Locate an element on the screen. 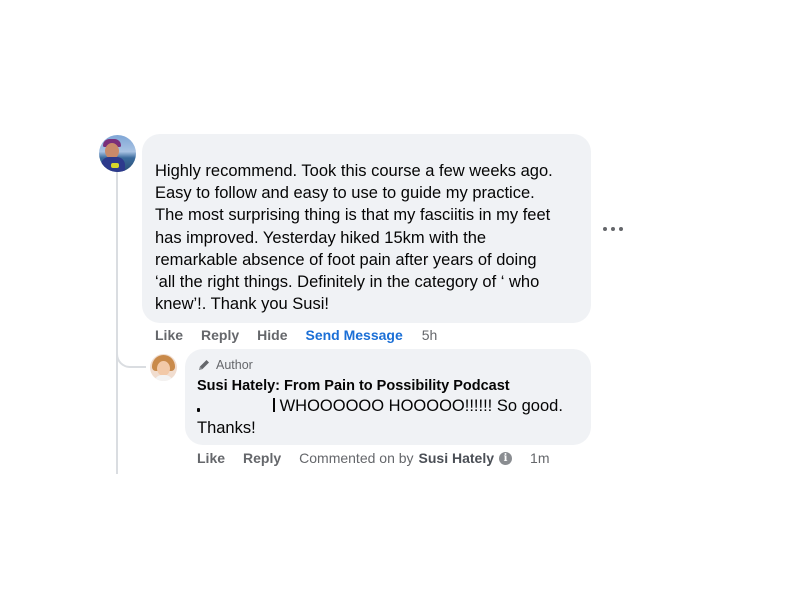 The height and width of the screenshot is (600, 800). reply-text: WHOOOOOO HOOOOO!!!!!! So good. Thanks! is located at coordinates (388, 417).